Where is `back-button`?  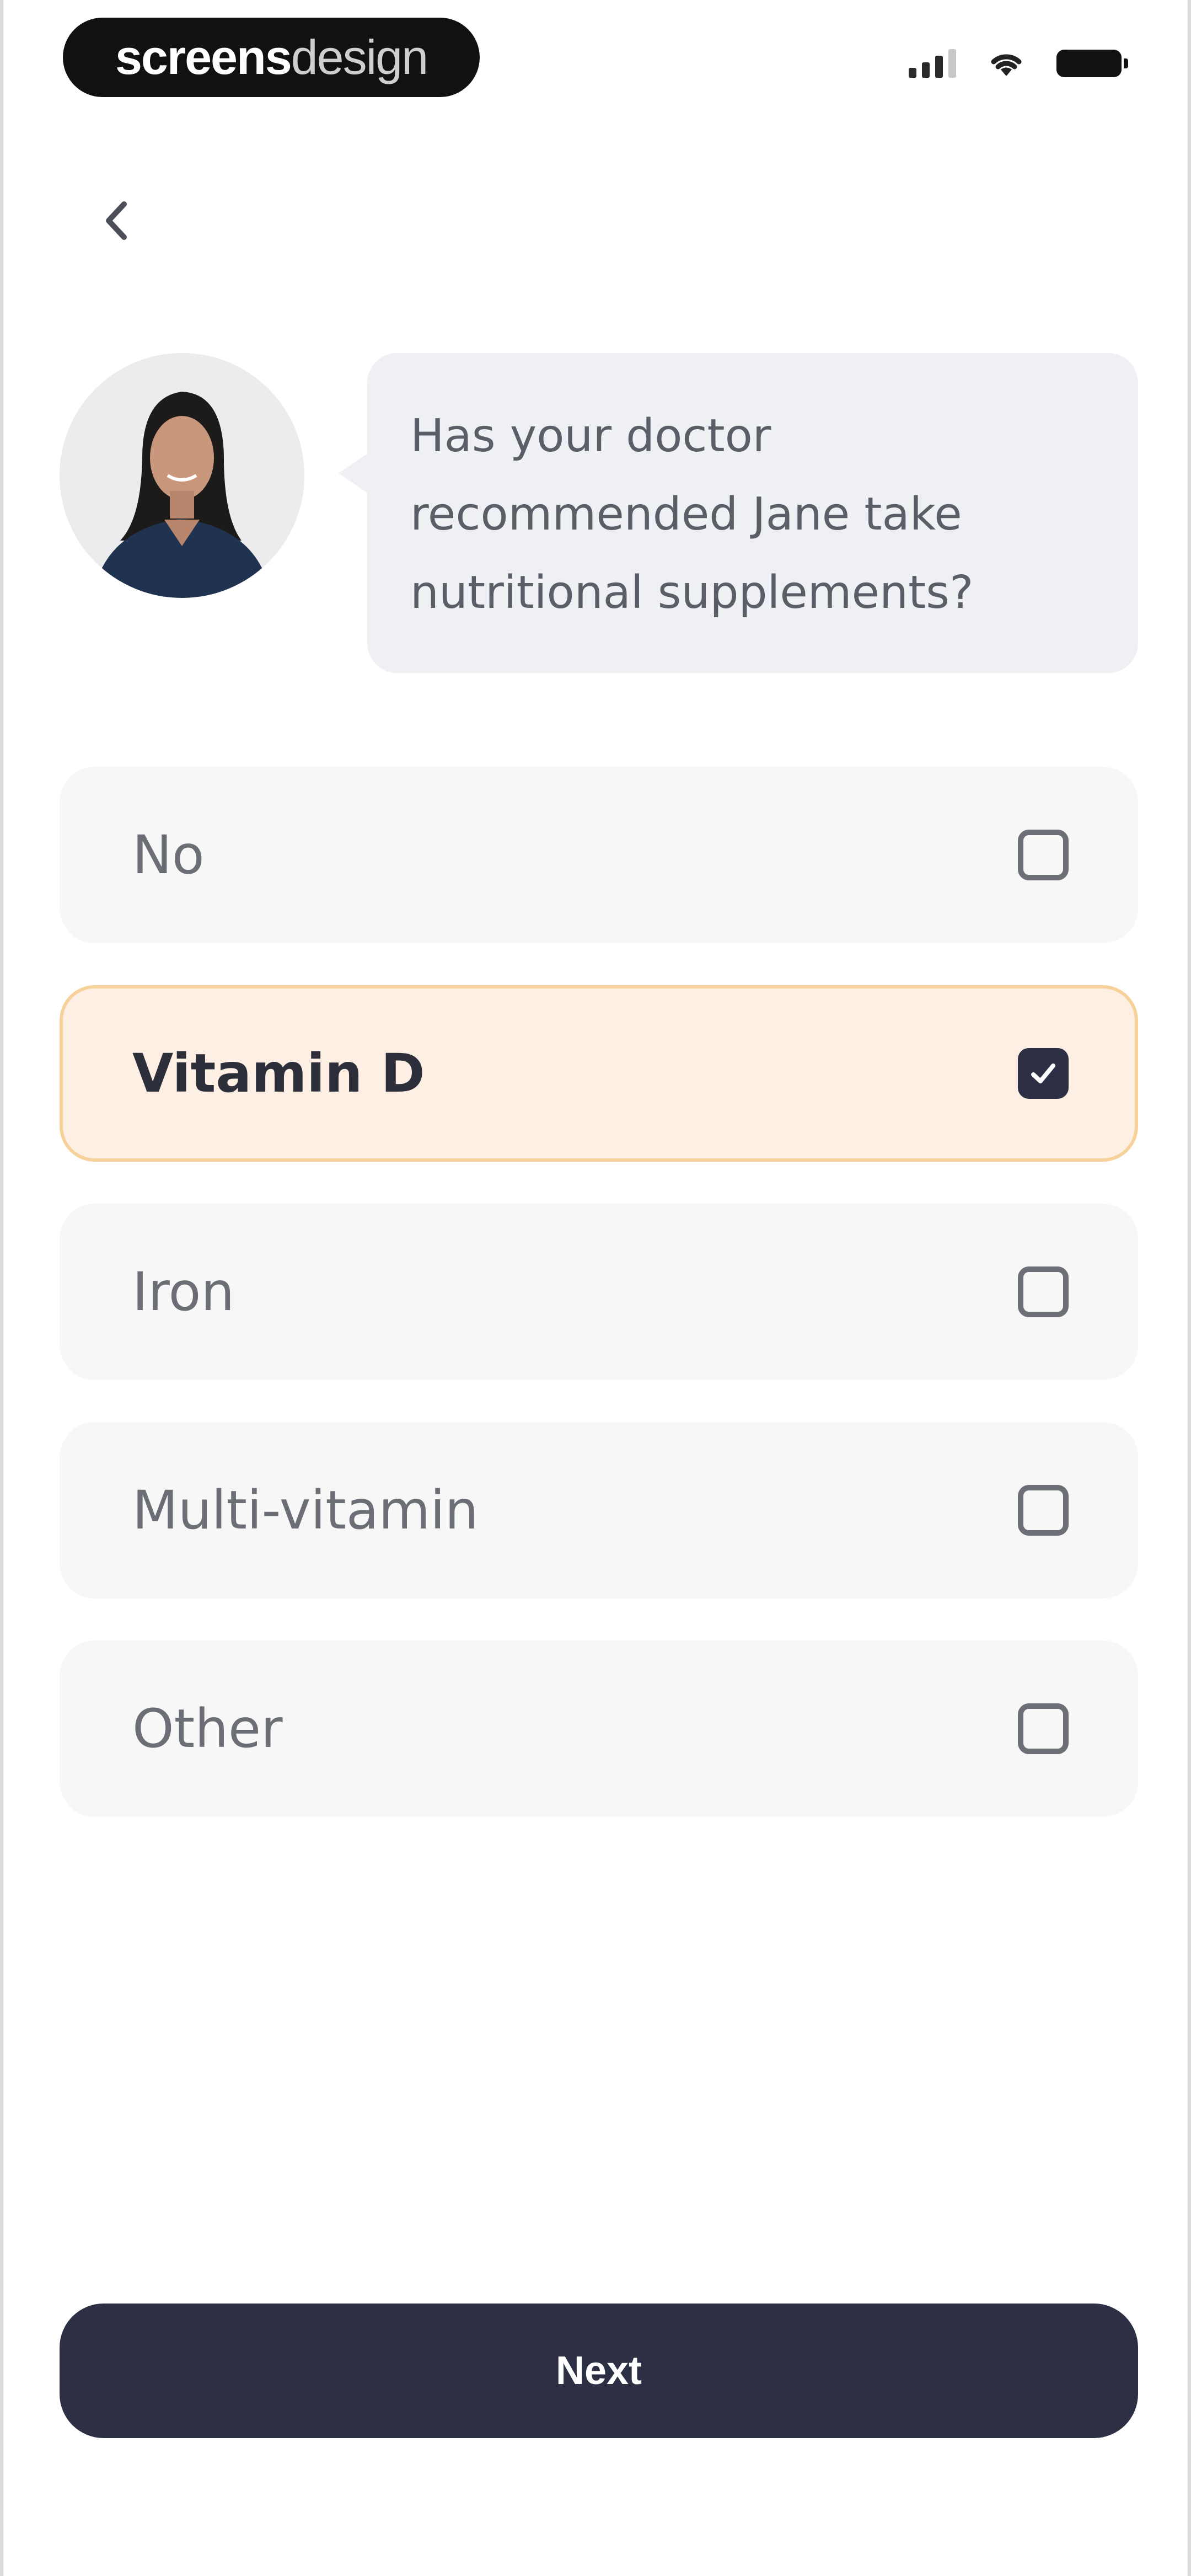
back-button is located at coordinates (116, 220).